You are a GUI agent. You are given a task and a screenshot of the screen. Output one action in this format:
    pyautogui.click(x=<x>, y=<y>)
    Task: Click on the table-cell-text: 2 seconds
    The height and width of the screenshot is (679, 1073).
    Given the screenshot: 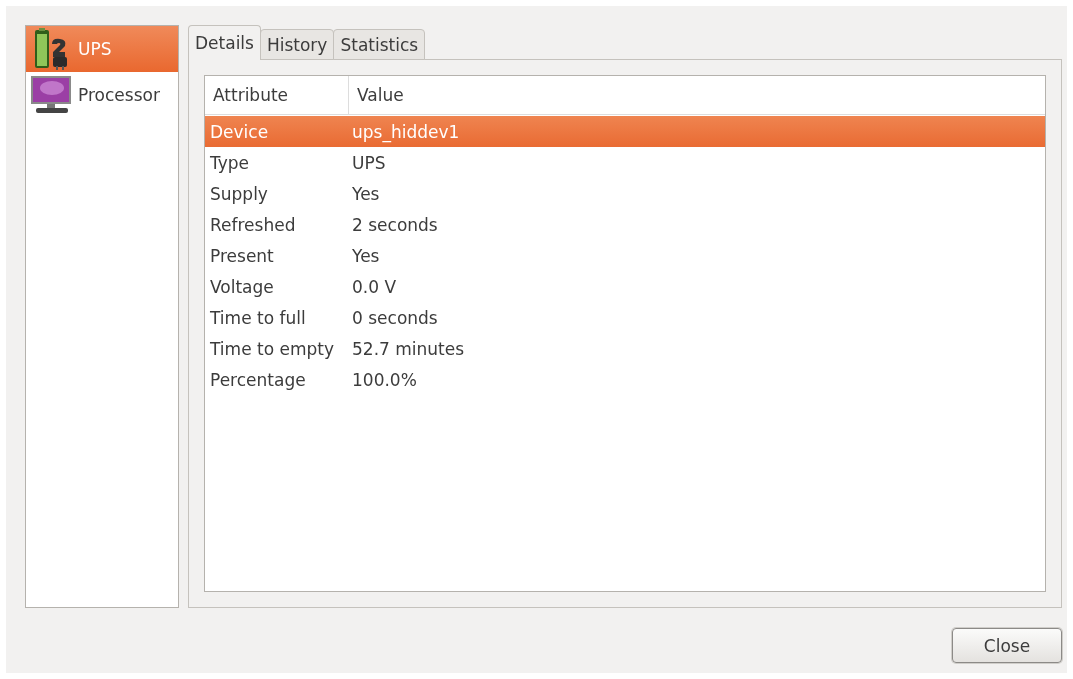 What is the action you would take?
    pyautogui.click(x=395, y=224)
    